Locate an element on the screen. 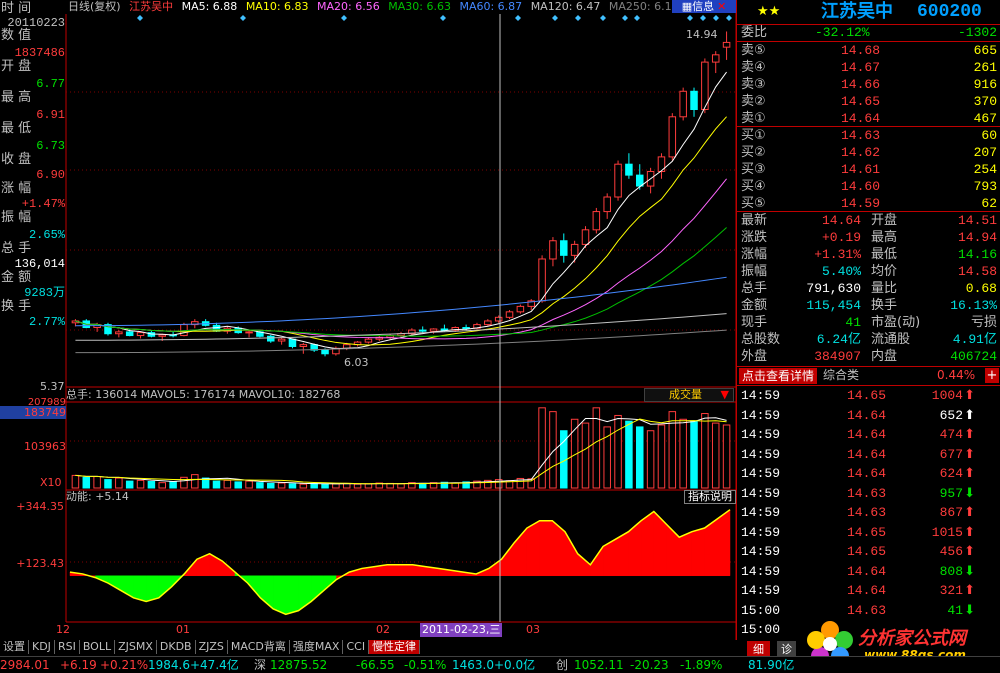 This screenshot has width=1000, height=673. tab-diagnose: 诊 is located at coordinates (786, 649).